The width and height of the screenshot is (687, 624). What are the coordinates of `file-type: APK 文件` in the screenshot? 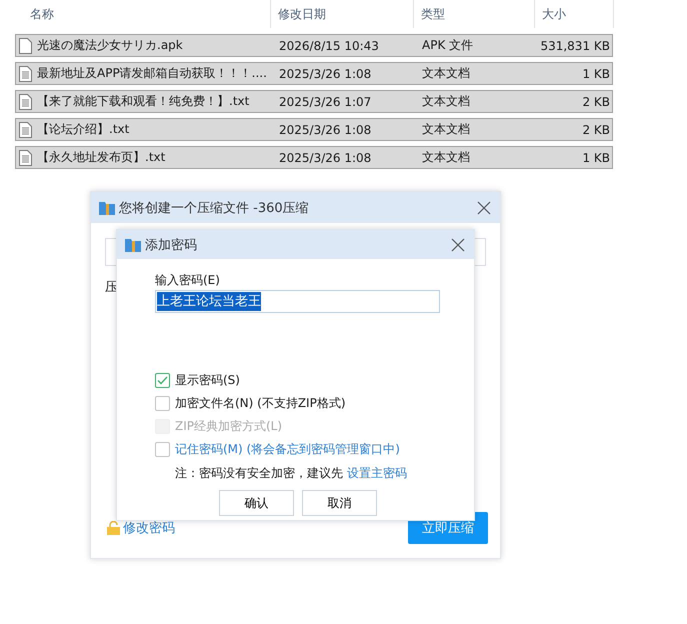 It's located at (447, 45).